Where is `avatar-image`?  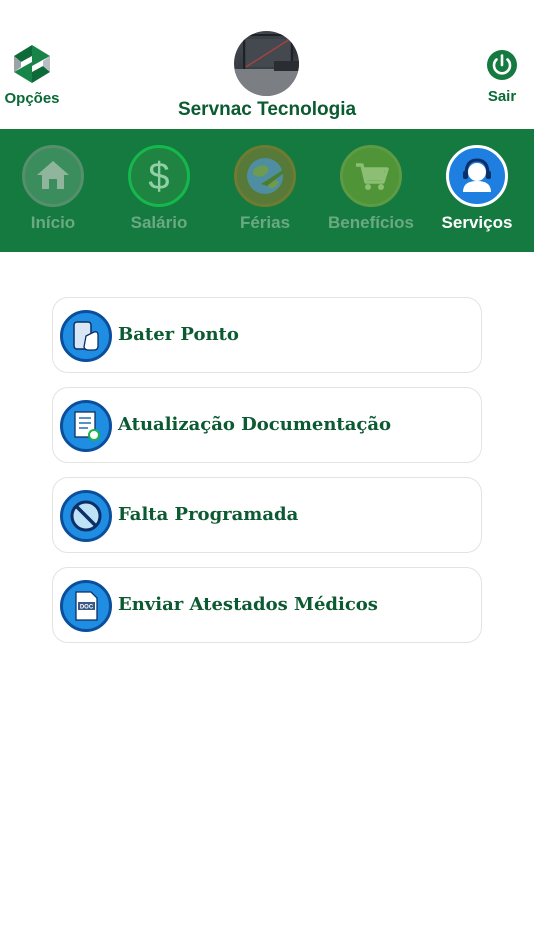
avatar-image is located at coordinates (266, 65).